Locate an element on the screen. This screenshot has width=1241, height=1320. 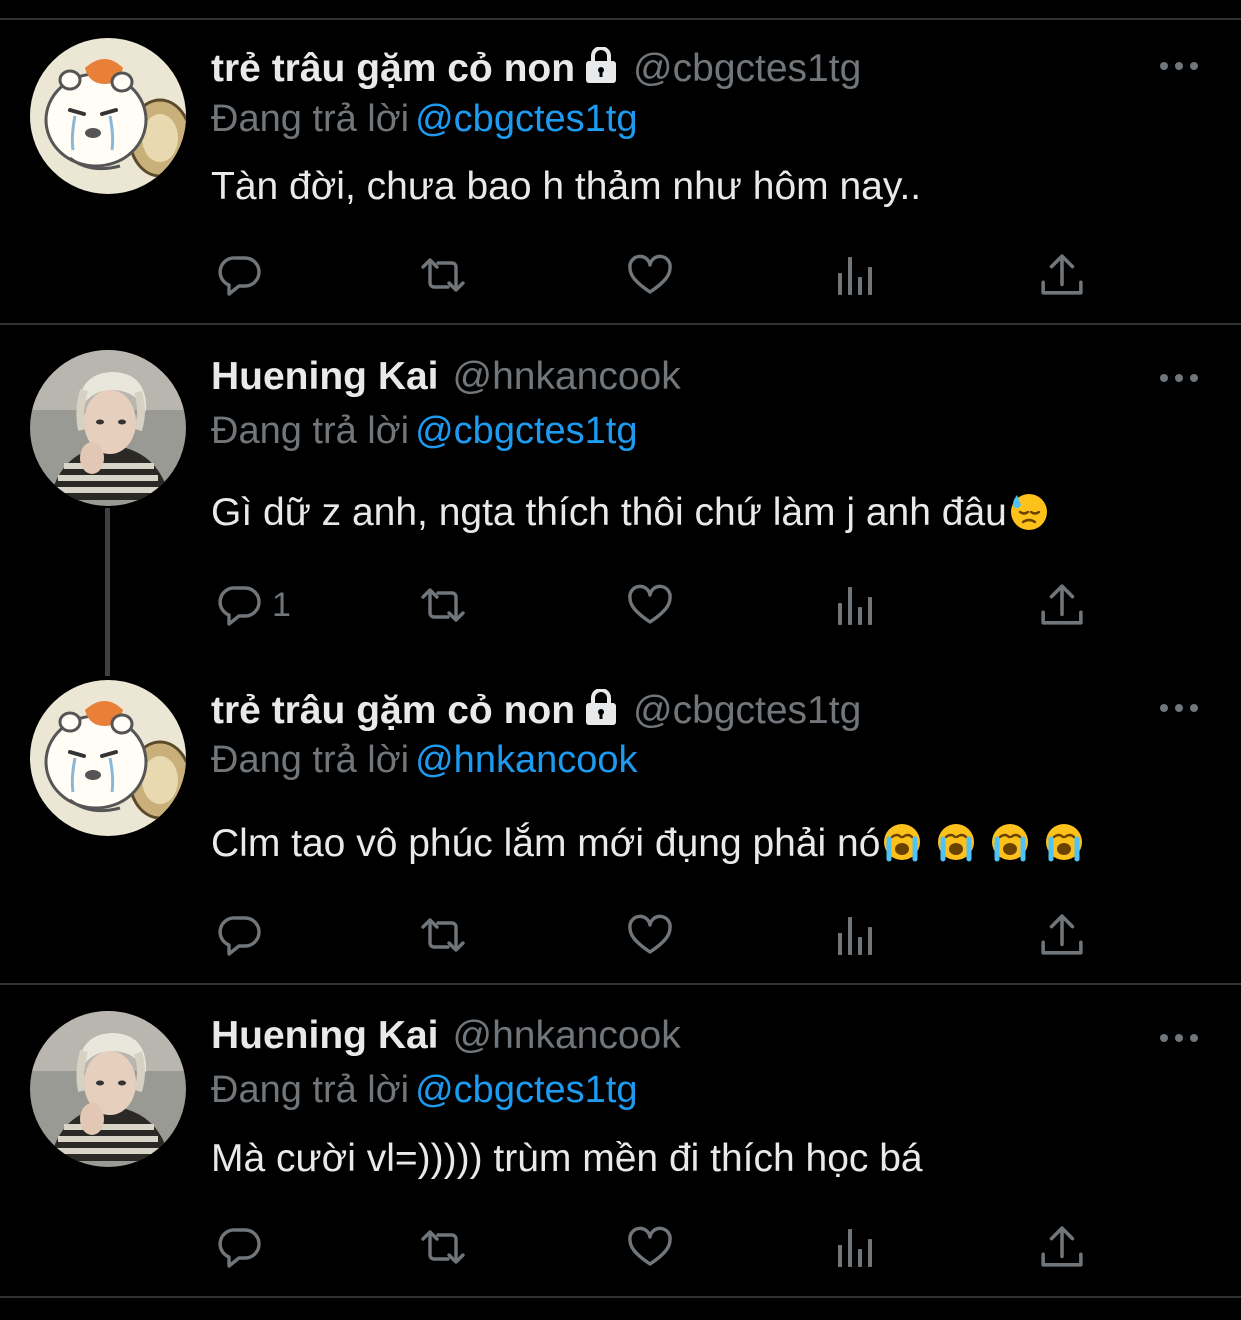
reply-mention-link: @hnkancook is located at coordinates (526, 760).